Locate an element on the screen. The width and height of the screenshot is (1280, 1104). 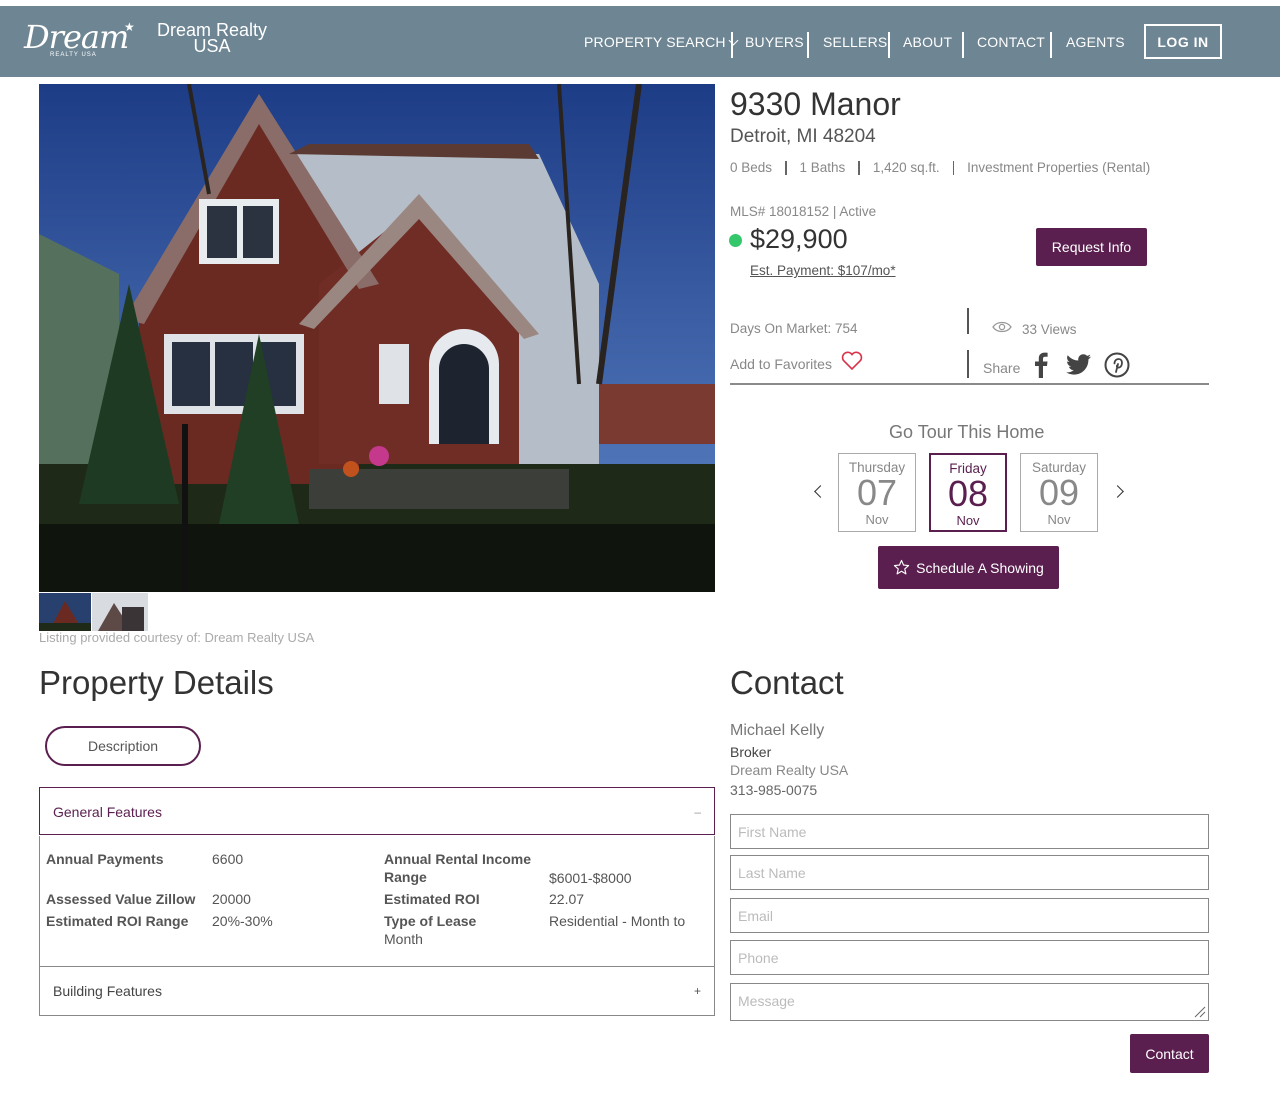
agent-phone: 313-985-0075 is located at coordinates (773, 790).